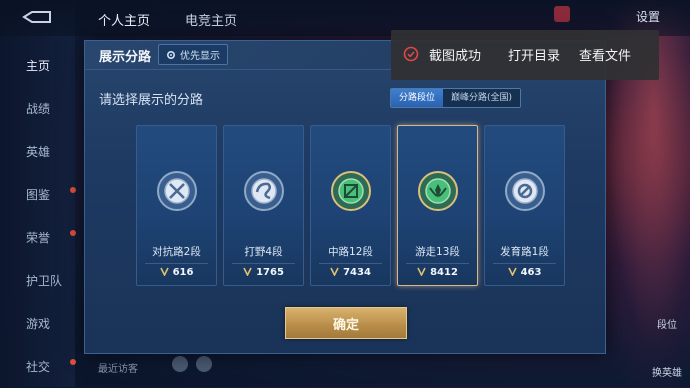 The image size is (690, 388). I want to click on sidebar-item-label: 图鉴, so click(38, 195).